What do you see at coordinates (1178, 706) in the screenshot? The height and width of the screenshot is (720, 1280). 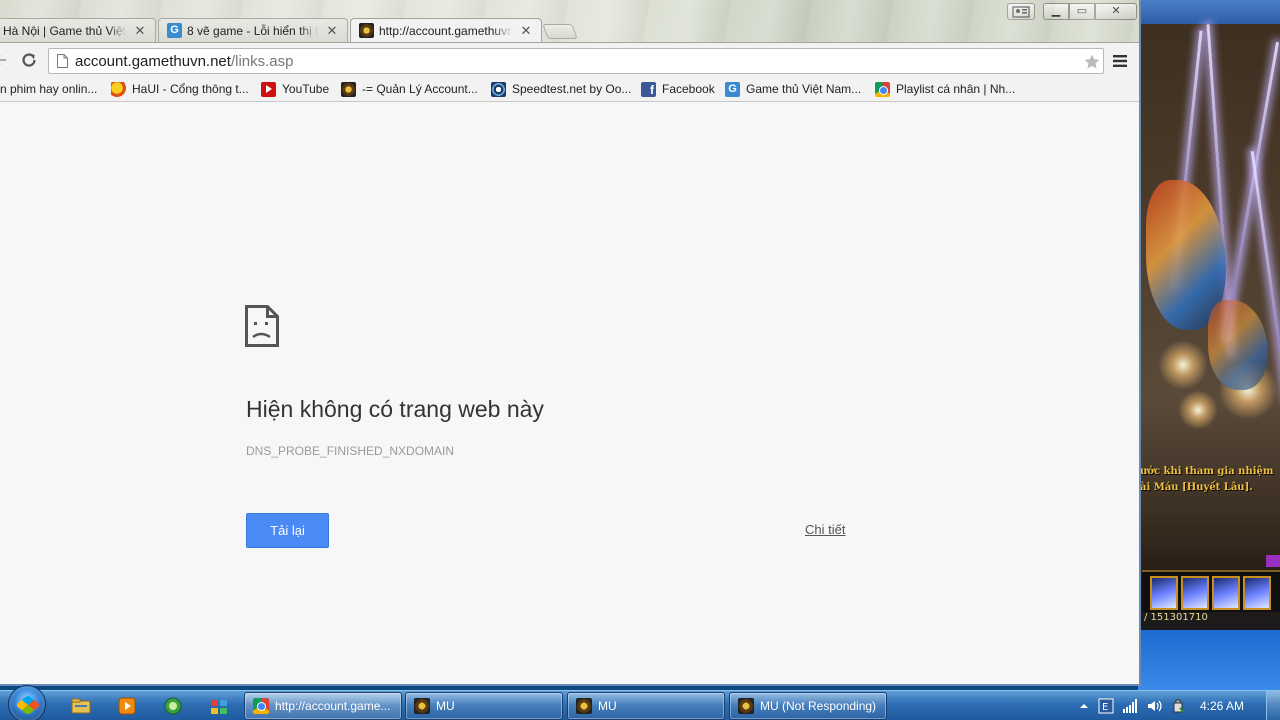 I see `safely-remove-hardware-icon` at bounding box center [1178, 706].